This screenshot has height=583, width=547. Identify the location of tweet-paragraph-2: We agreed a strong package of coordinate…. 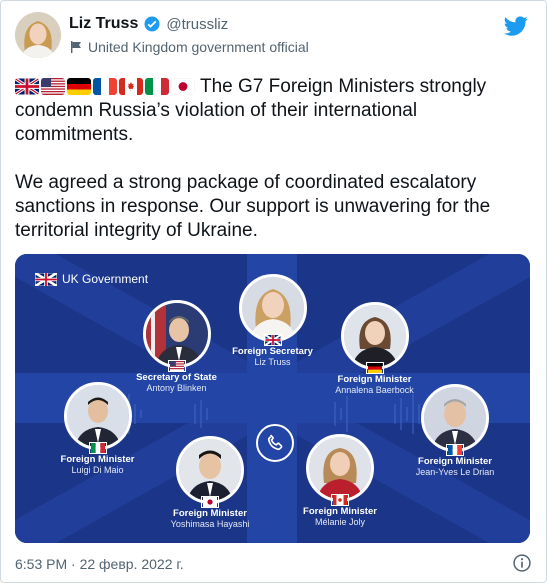
(253, 206).